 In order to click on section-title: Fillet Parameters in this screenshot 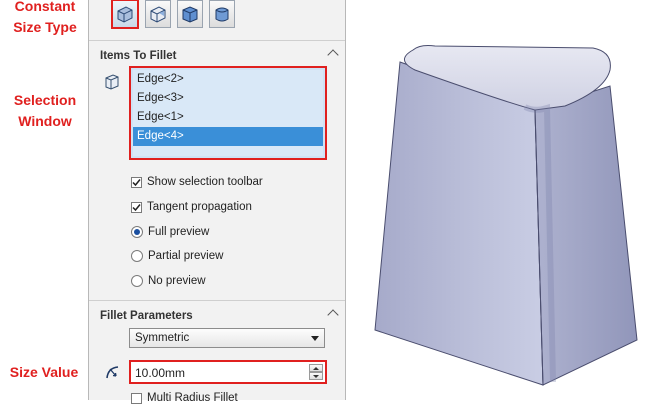, I will do `click(146, 316)`.